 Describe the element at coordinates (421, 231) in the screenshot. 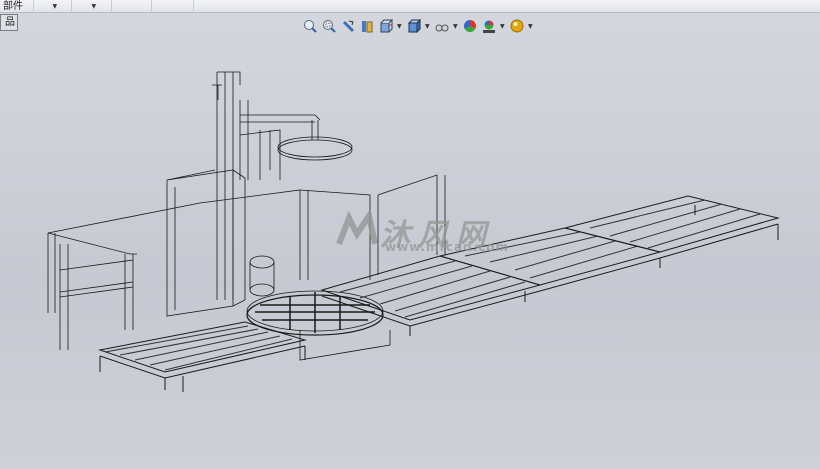

I see `watermark: 沐风网 www.mfcad.com` at that location.